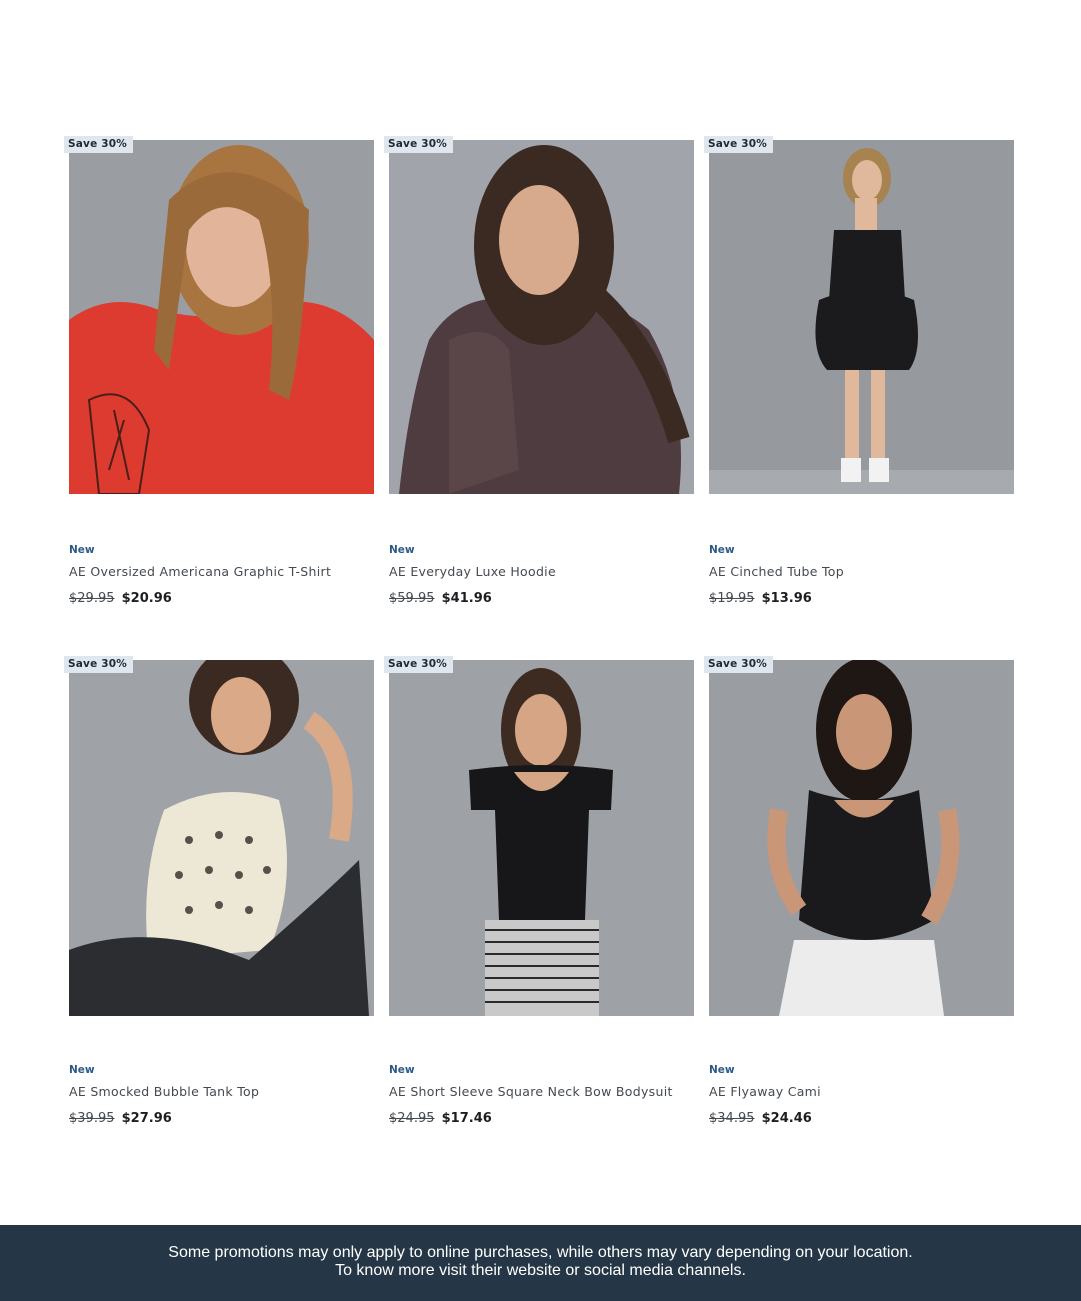 The width and height of the screenshot is (1081, 1301). I want to click on sale-price: $17.46, so click(466, 1118).